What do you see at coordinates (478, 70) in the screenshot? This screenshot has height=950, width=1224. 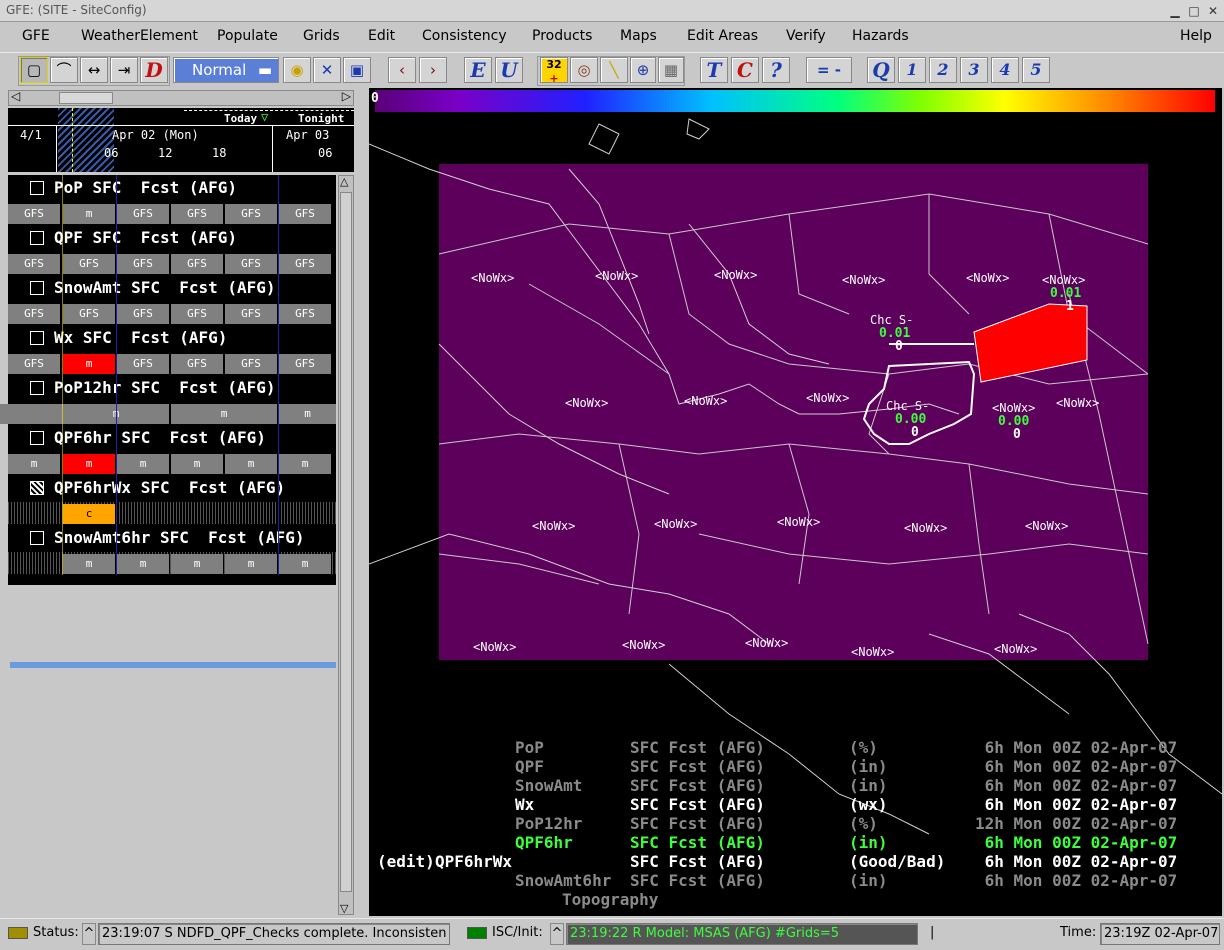 I see `button-e: E` at bounding box center [478, 70].